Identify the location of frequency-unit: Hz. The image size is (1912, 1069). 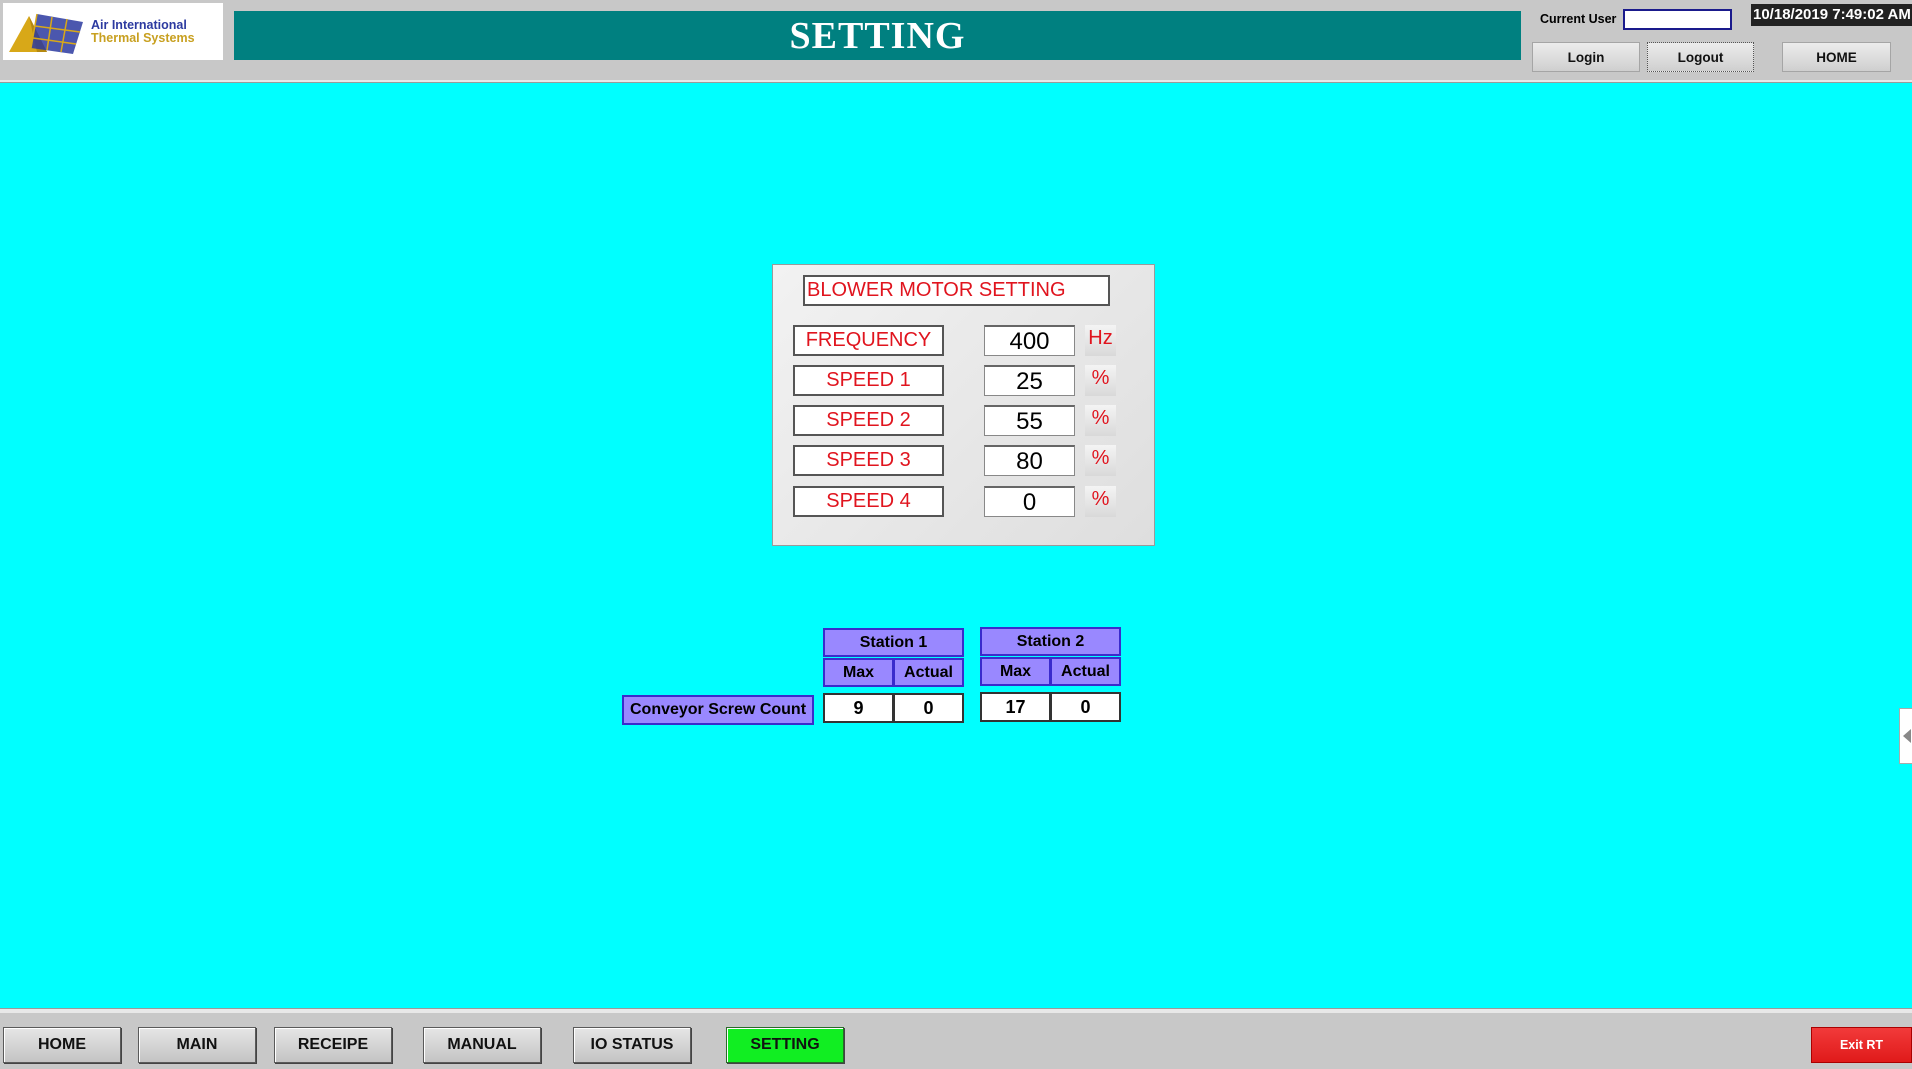
(1100, 340).